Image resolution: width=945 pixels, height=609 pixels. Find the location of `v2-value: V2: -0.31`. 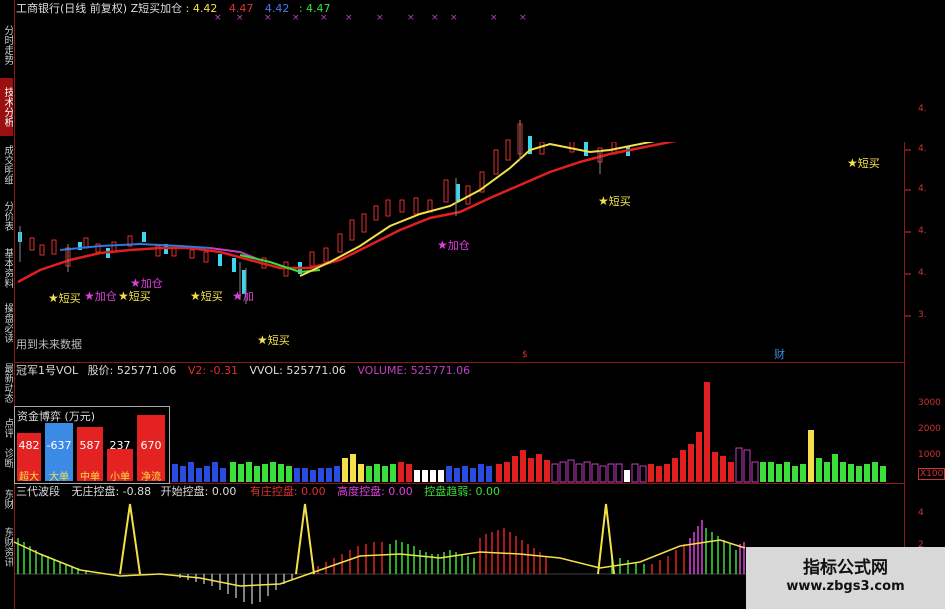

v2-value: V2: -0.31 is located at coordinates (212, 370).